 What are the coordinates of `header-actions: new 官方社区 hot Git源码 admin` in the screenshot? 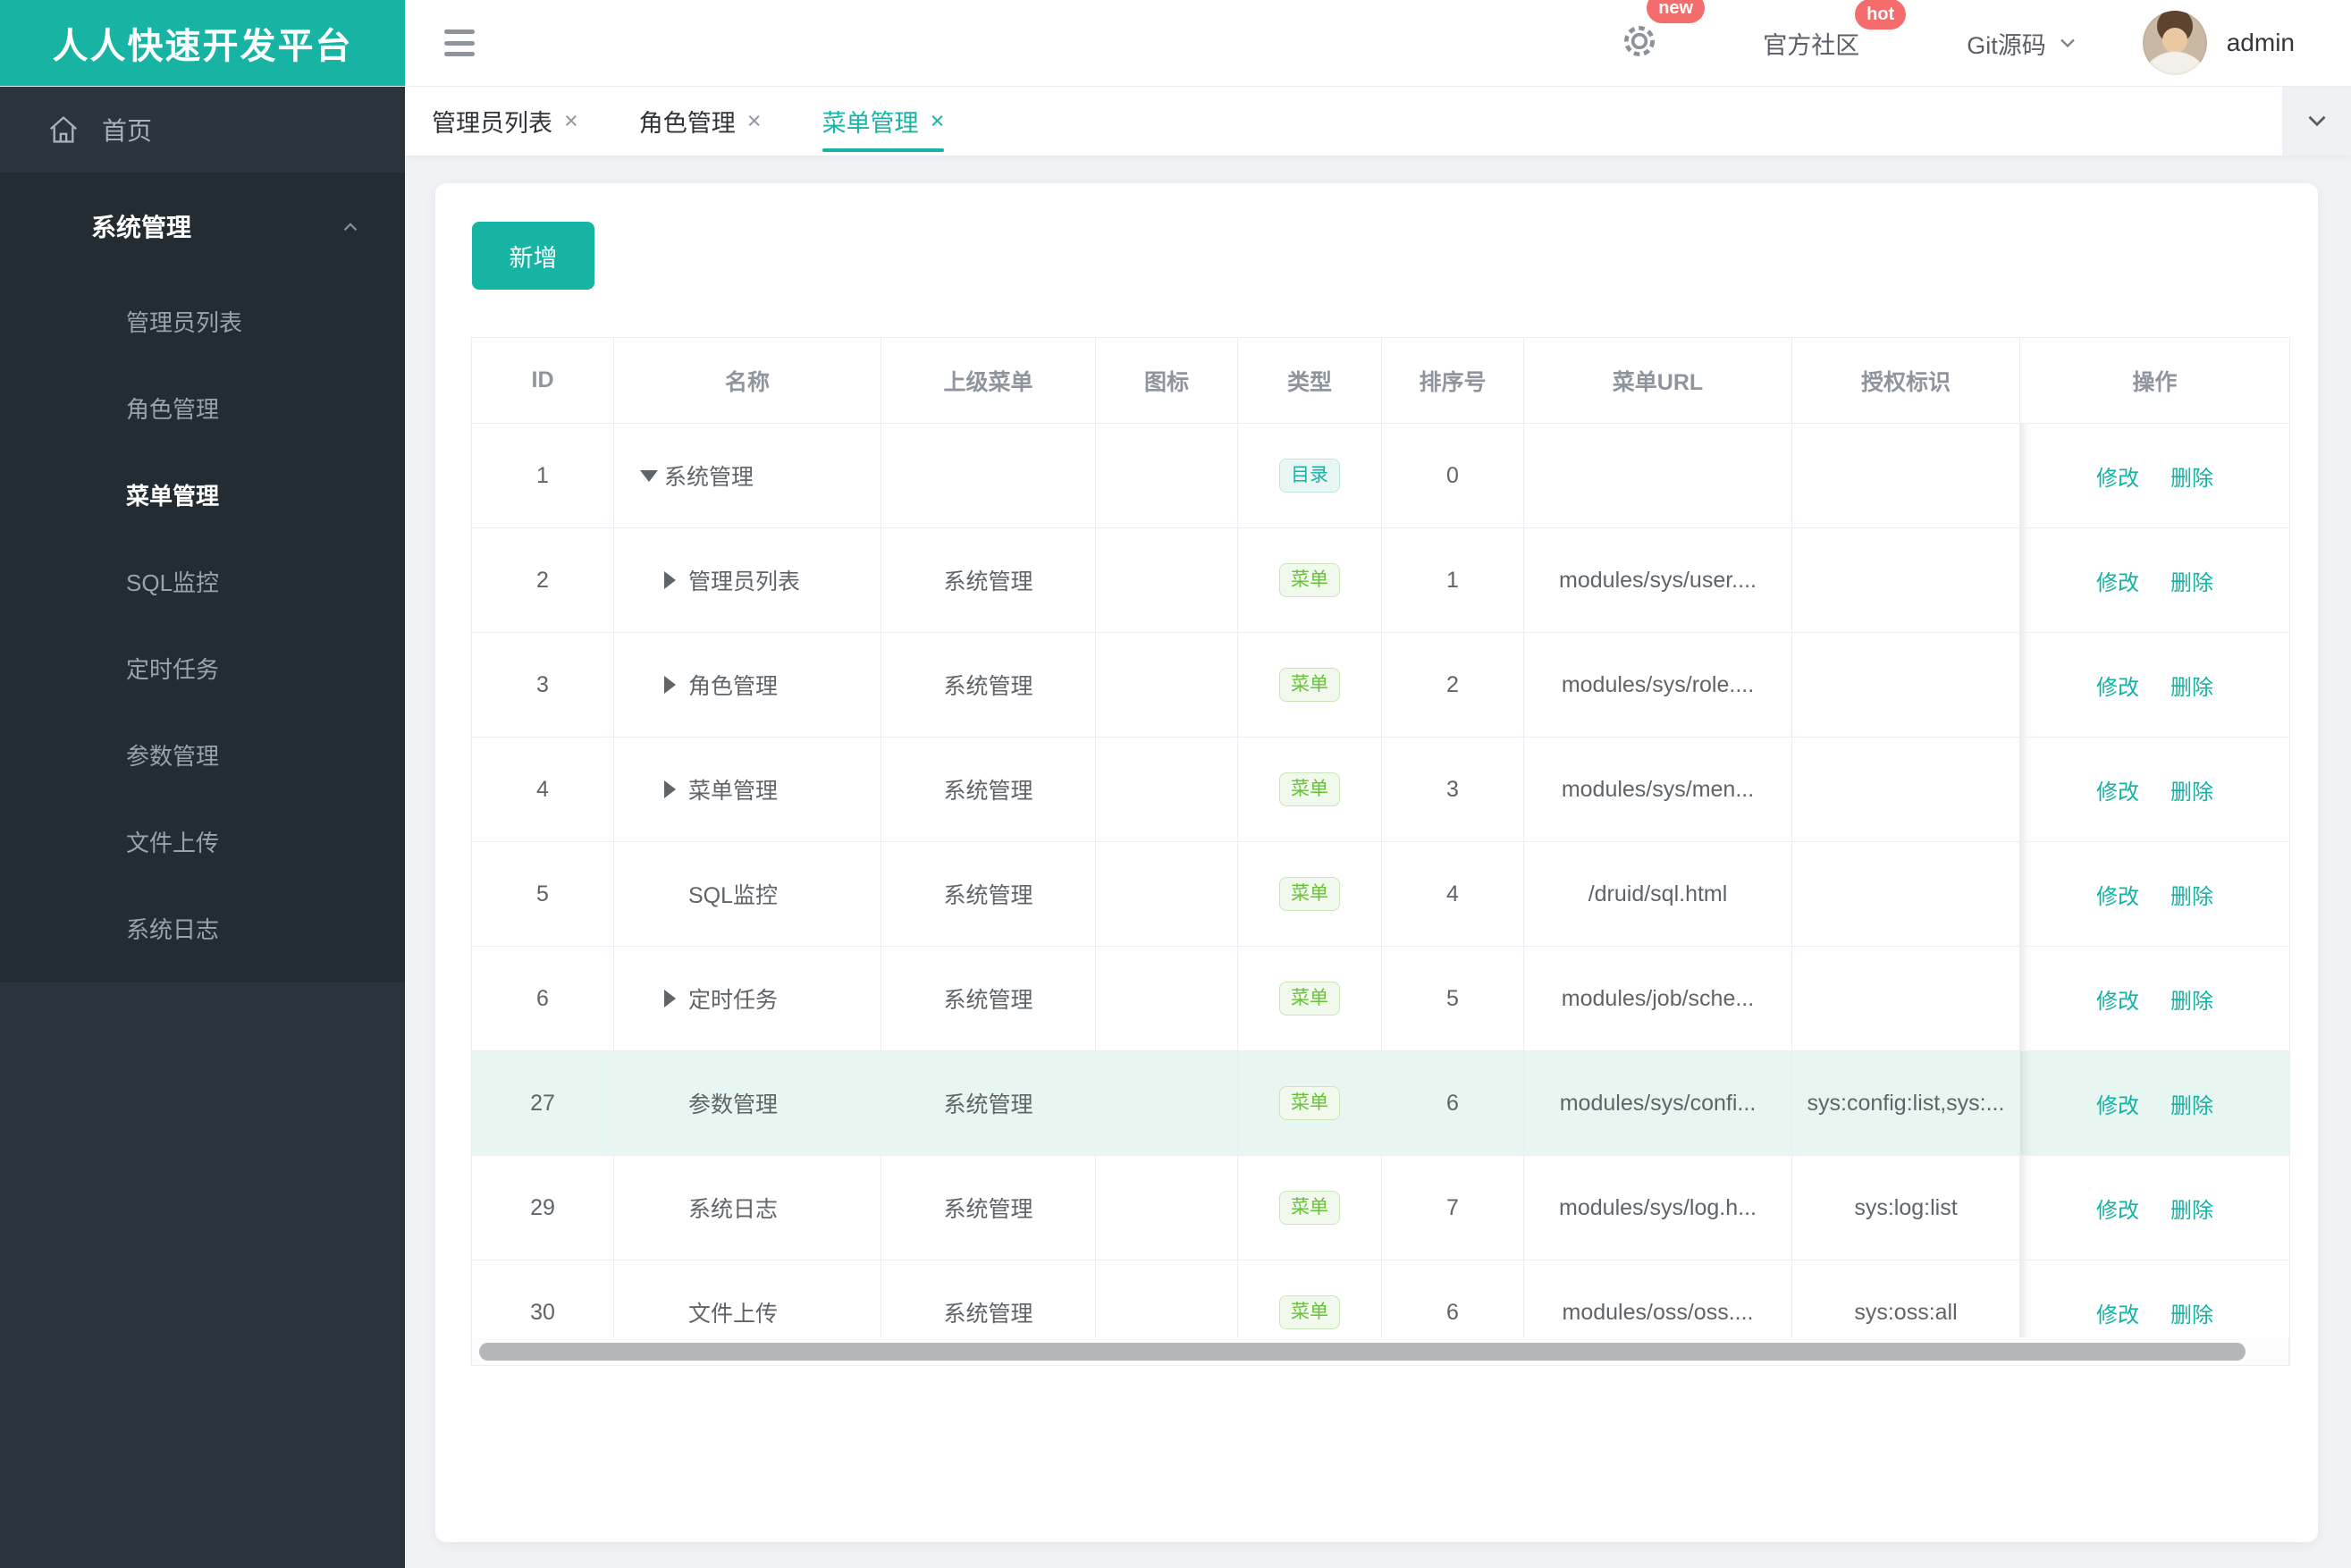 It's located at (1957, 43).